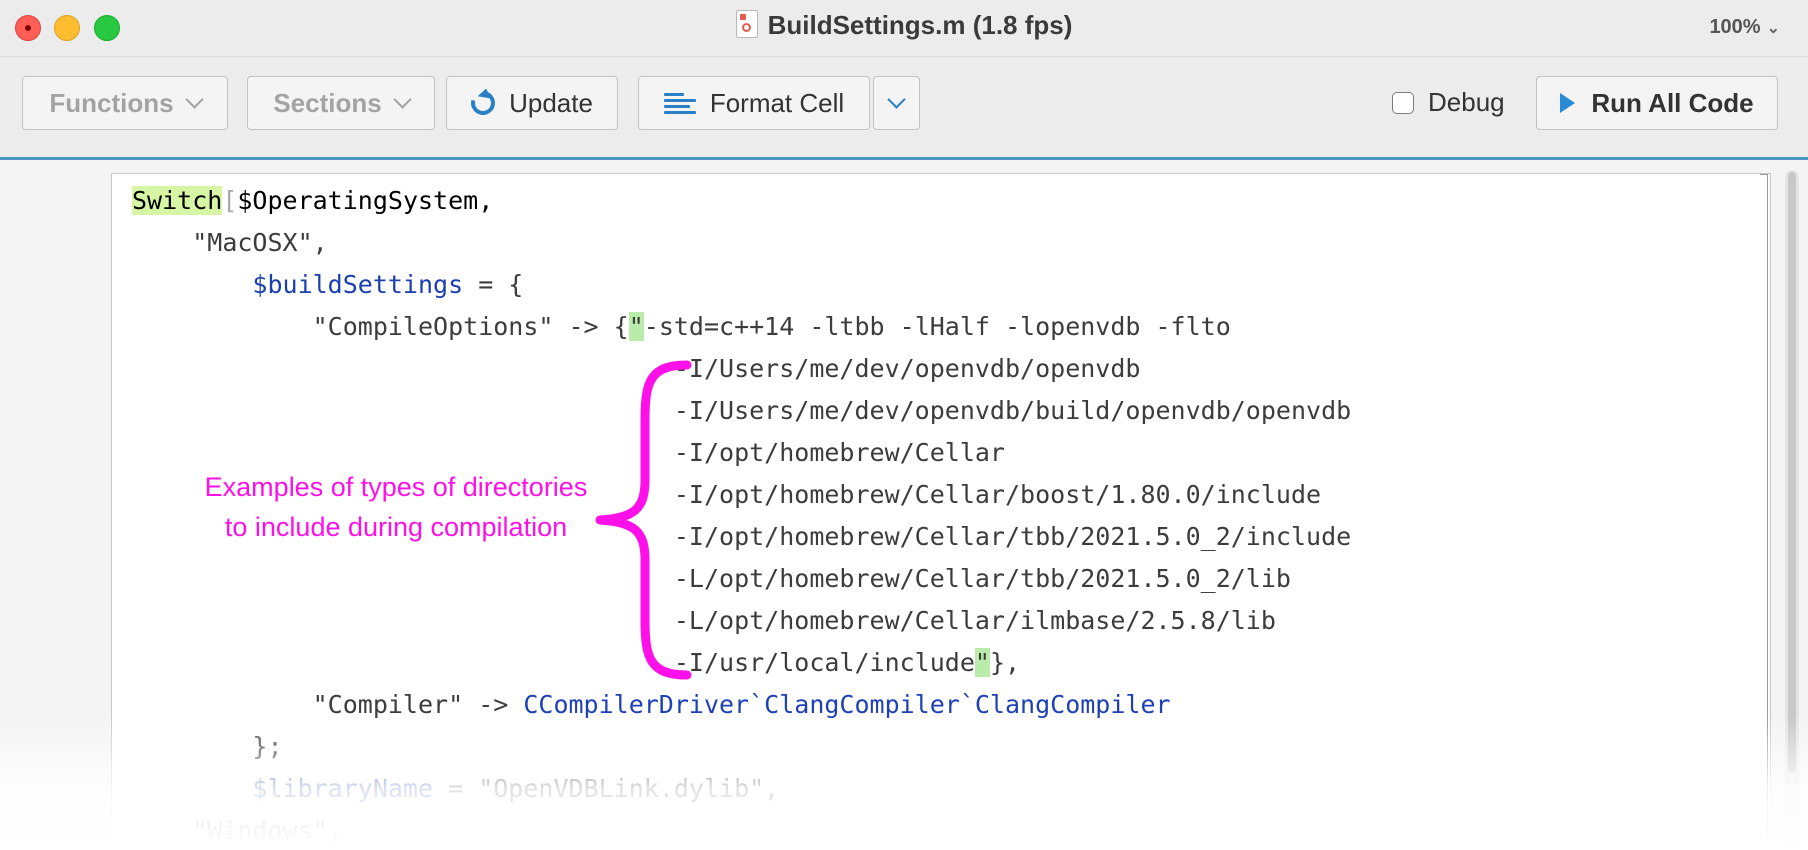 The image size is (1808, 850). What do you see at coordinates (704, 621) in the screenshot?
I see `include-path-line: -L/opt/homebrew/Cellar/ilmbase/2.5.8/lib` at bounding box center [704, 621].